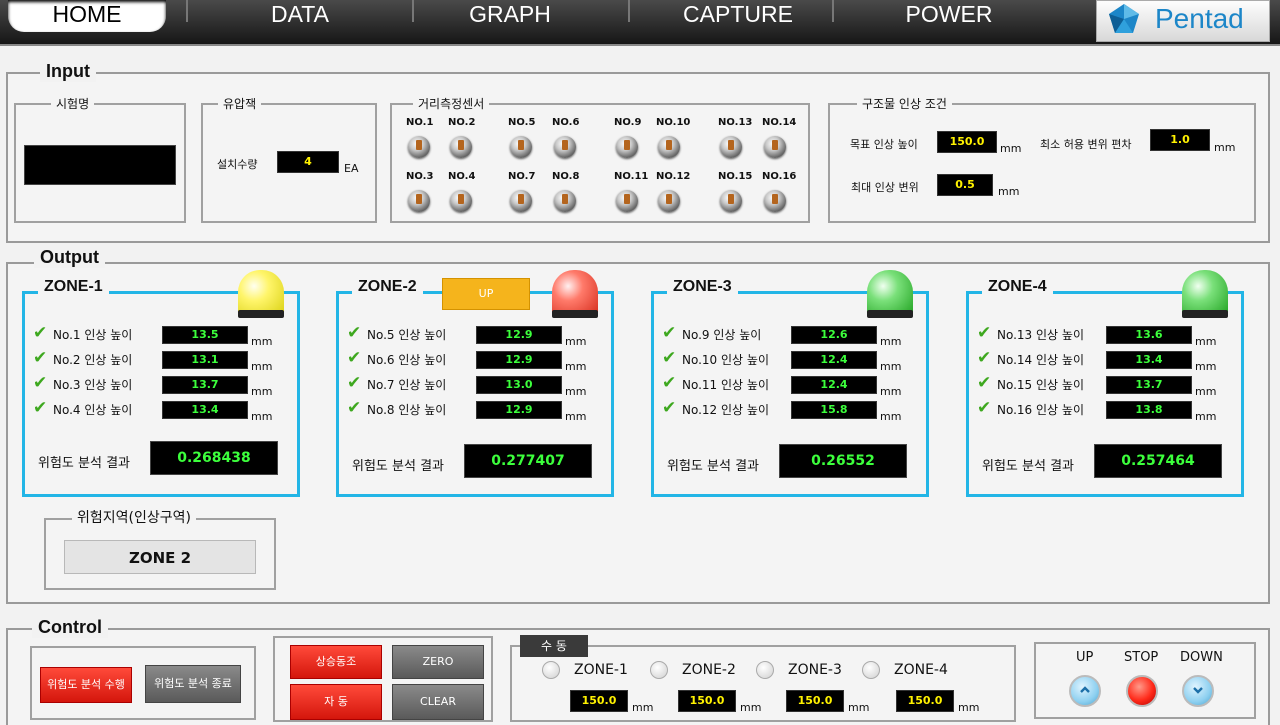  I want to click on zone-title: ZONE-3, so click(702, 287).